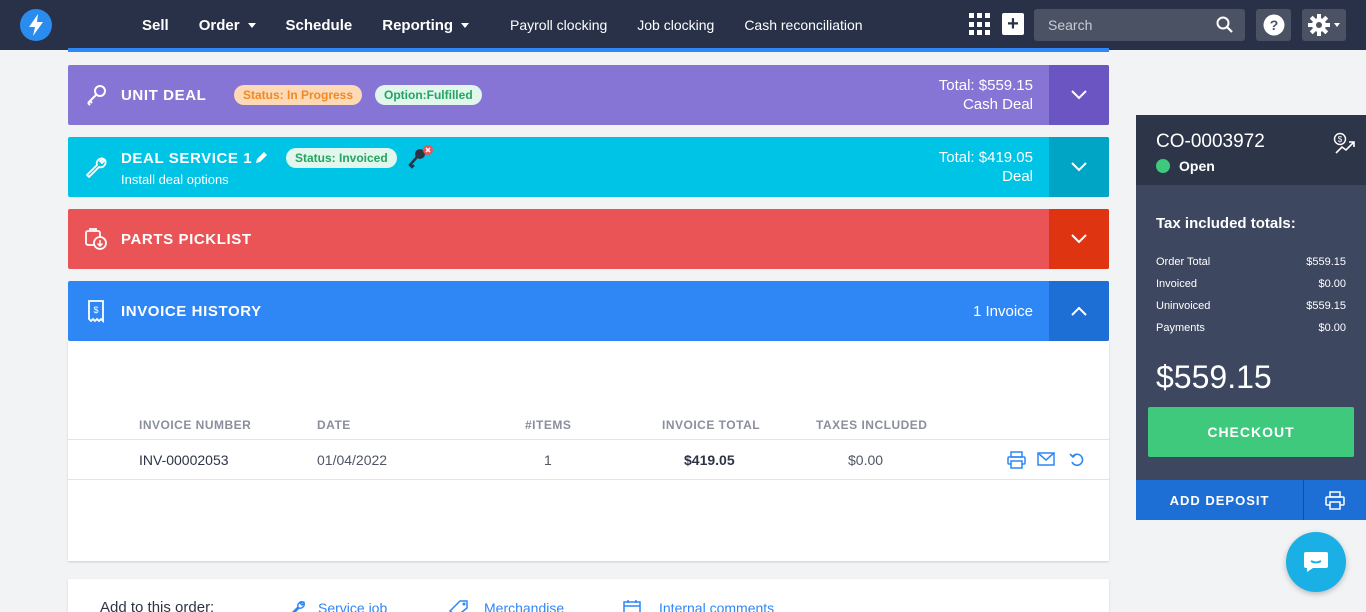 This screenshot has height=612, width=1366. I want to click on deal-service-subtitle: Install deal options, so click(175, 179).